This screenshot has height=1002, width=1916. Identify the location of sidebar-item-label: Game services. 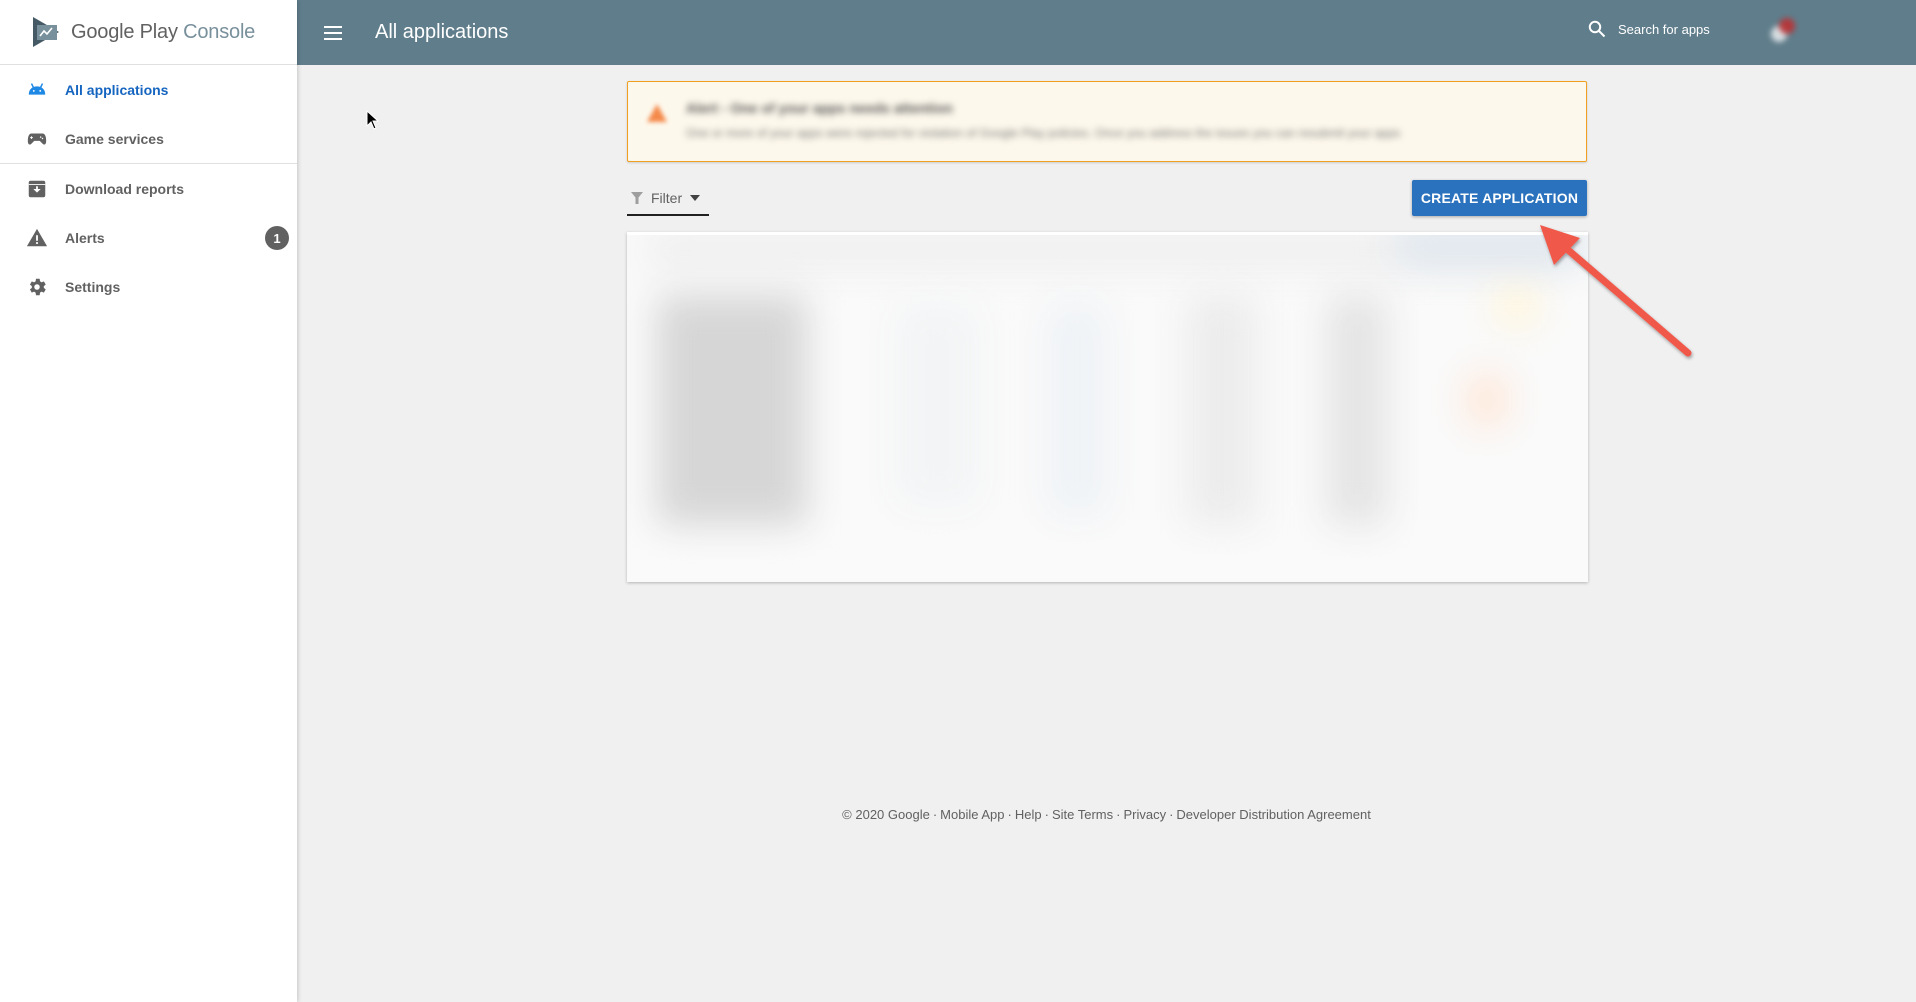
(114, 138).